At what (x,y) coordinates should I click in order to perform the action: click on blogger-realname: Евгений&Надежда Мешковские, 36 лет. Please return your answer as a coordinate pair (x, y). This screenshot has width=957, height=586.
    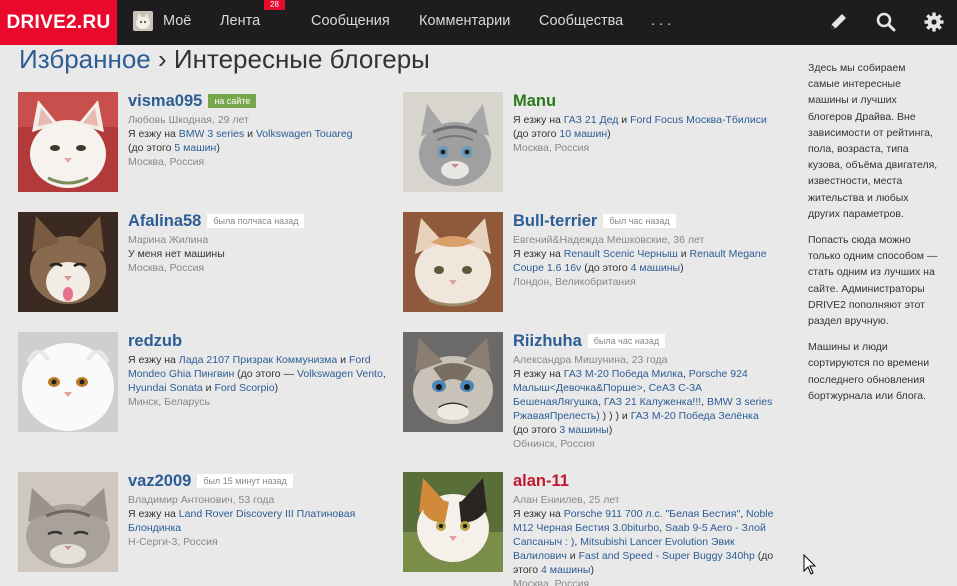
    Looking at the image, I should click on (609, 240).